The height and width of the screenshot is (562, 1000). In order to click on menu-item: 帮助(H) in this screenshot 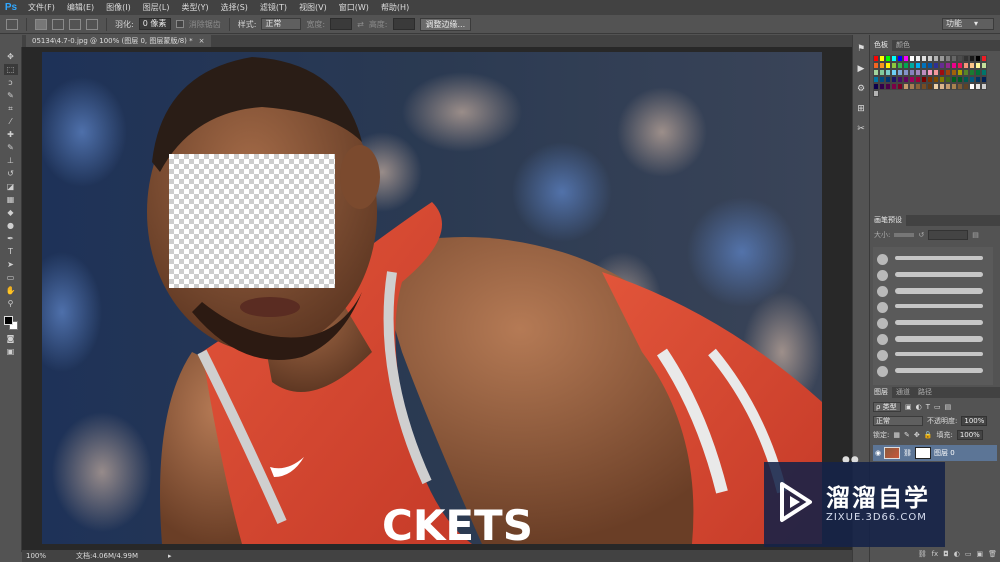, I will do `click(395, 7)`.